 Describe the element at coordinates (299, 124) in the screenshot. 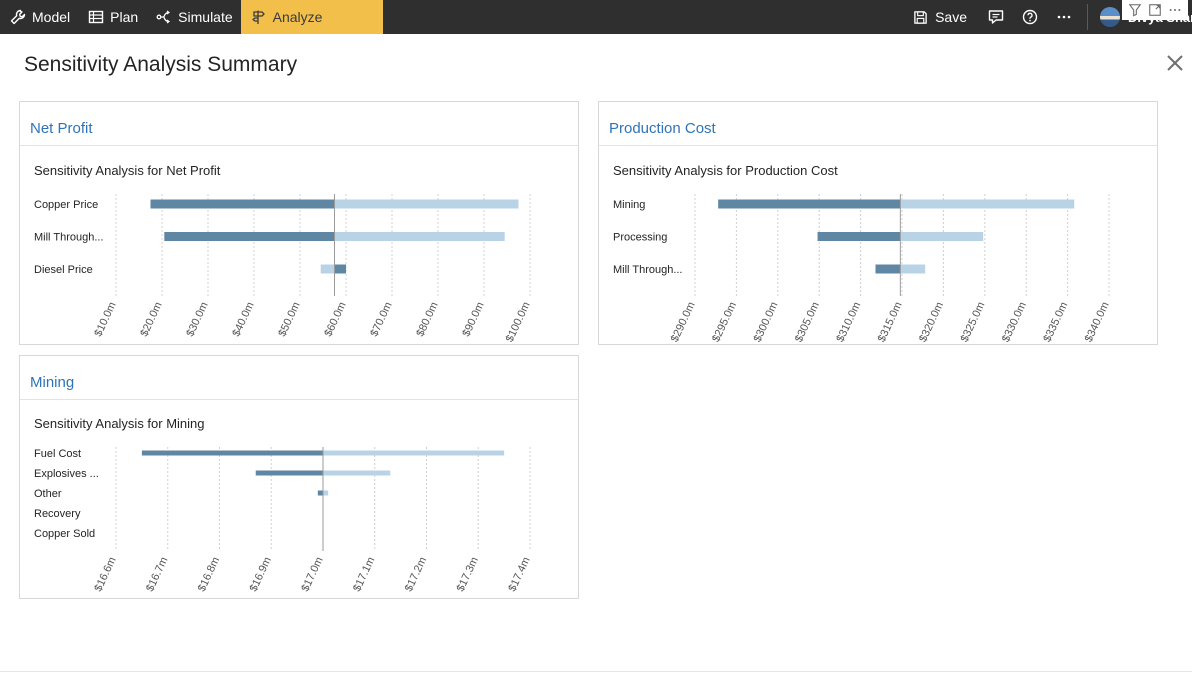

I see `card-header: Net Profit` at that location.